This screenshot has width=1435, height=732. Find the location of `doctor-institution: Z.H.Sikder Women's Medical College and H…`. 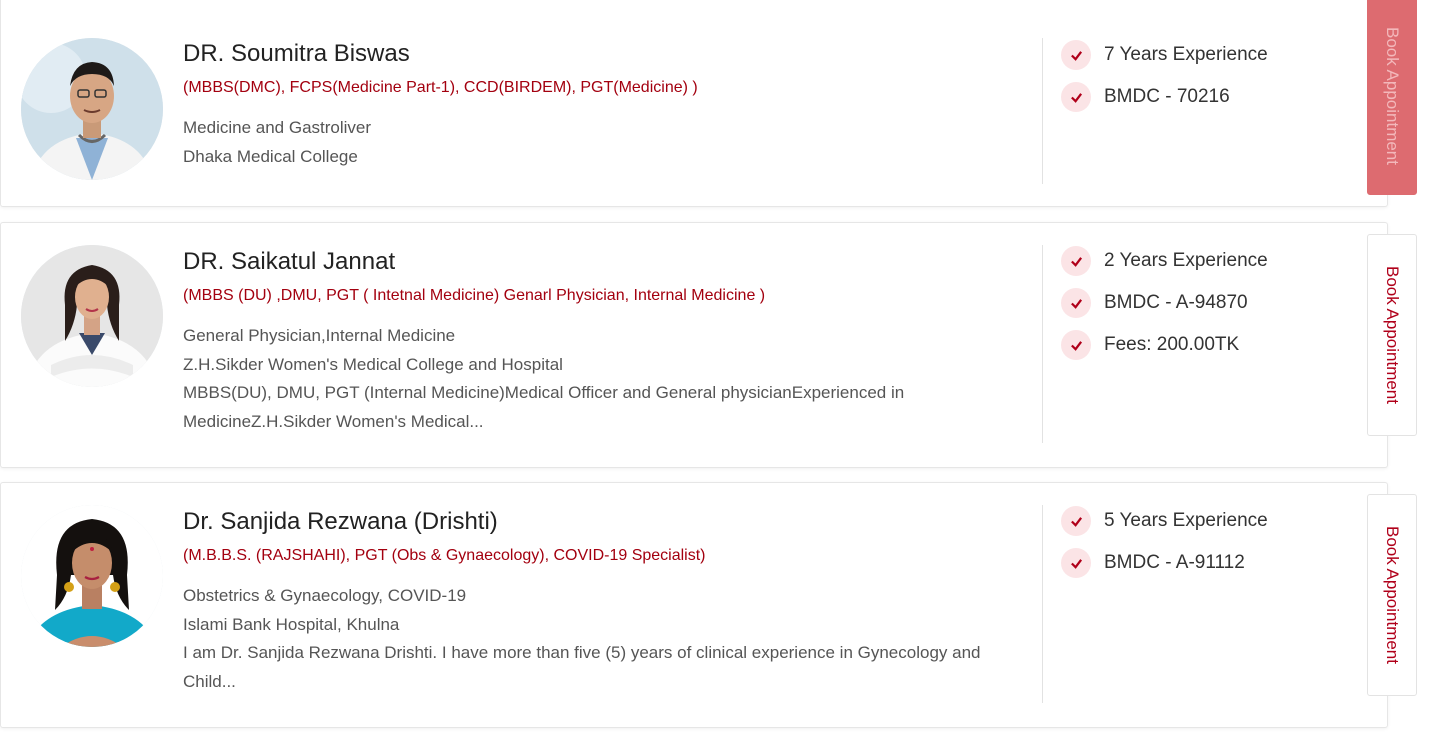

doctor-institution: Z.H.Sikder Women's Medical College and H… is located at coordinates (373, 364).